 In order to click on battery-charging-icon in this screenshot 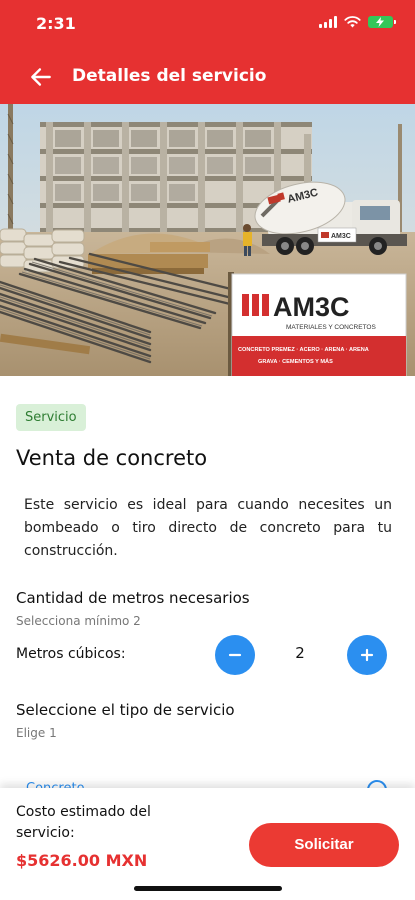, I will do `click(382, 22)`.